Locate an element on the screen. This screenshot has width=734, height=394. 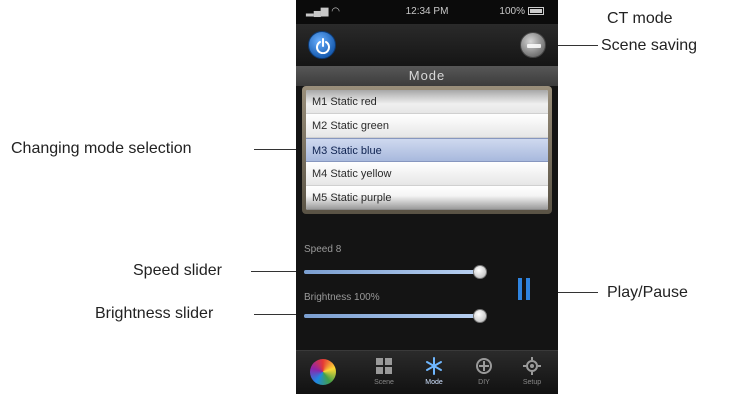
speed-slider is located at coordinates (395, 272).